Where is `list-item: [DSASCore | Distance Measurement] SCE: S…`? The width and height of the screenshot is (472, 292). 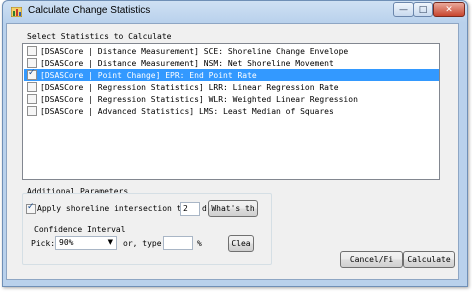 list-item: [DSASCore | Distance Measurement] SCE: S… is located at coordinates (231, 51).